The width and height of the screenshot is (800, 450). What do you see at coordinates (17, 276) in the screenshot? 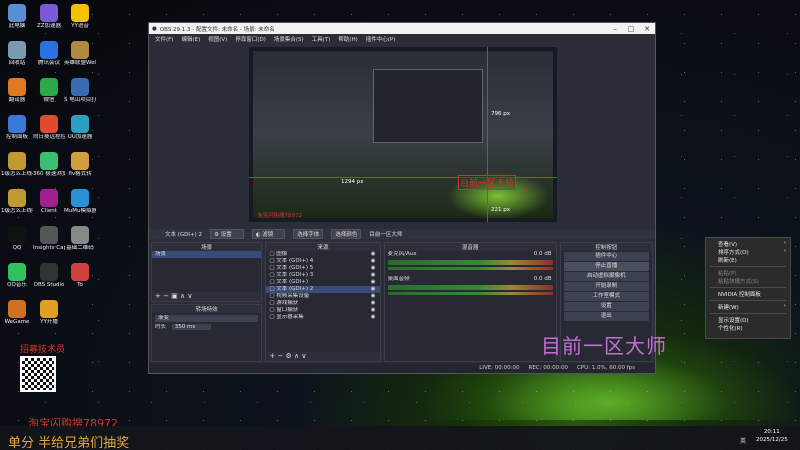
I see `desktop-icon: QQ音乐` at bounding box center [17, 276].